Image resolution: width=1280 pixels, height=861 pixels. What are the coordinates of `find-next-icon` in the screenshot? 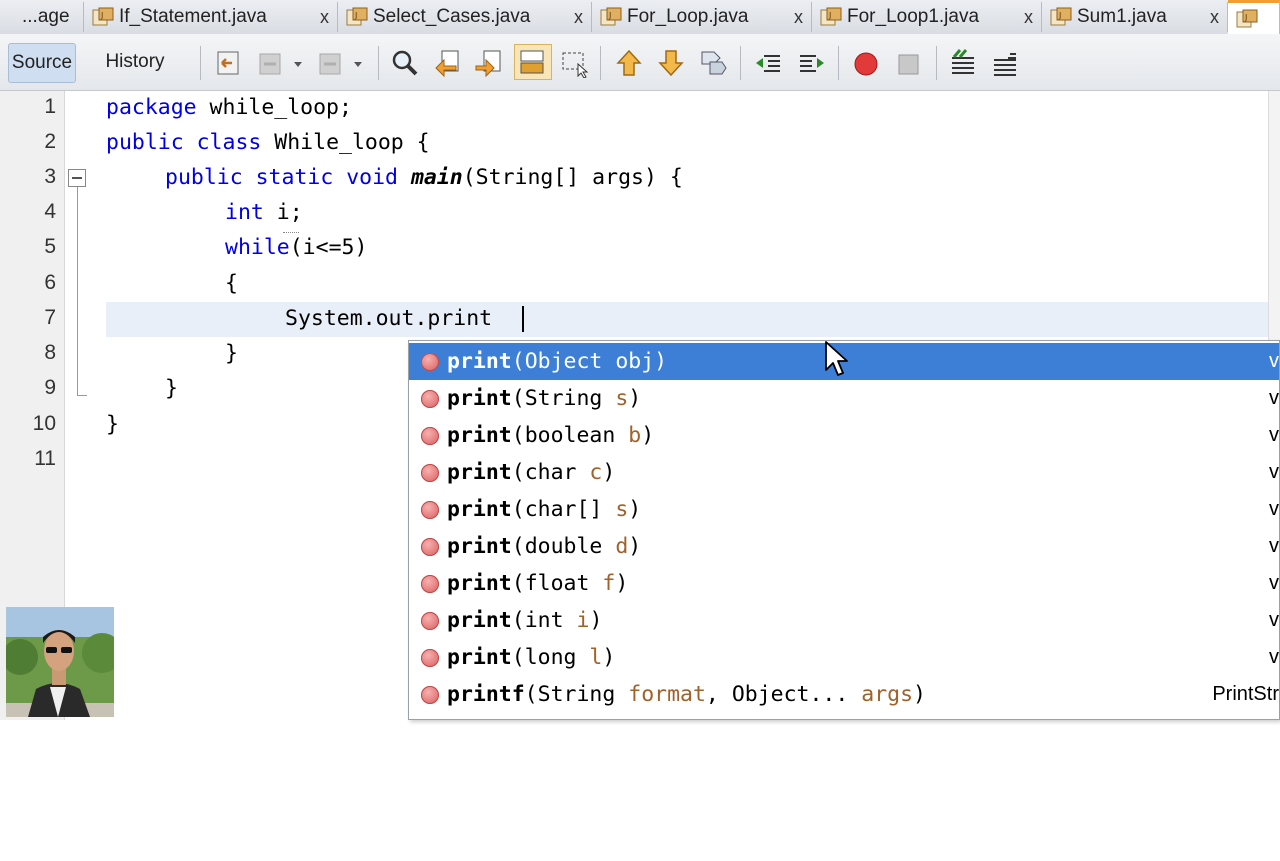 It's located at (489, 63).